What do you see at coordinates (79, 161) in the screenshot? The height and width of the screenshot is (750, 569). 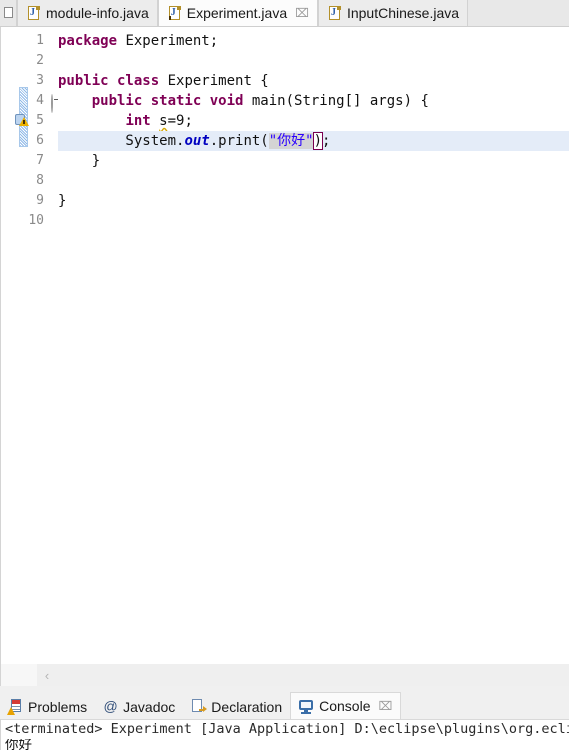 I see `code-line-7: }` at bounding box center [79, 161].